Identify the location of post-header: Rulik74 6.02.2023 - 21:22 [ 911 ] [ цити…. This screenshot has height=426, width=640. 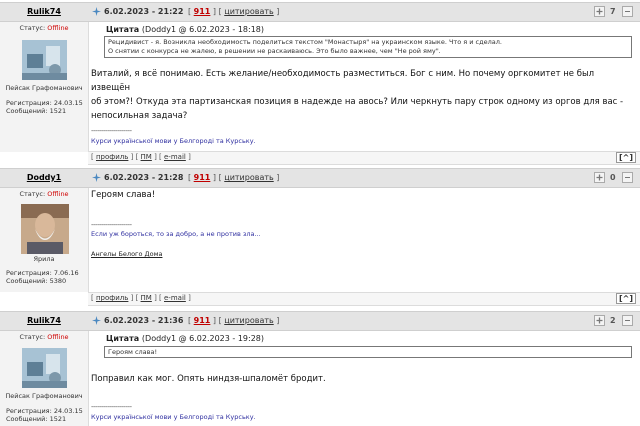
(320, 12).